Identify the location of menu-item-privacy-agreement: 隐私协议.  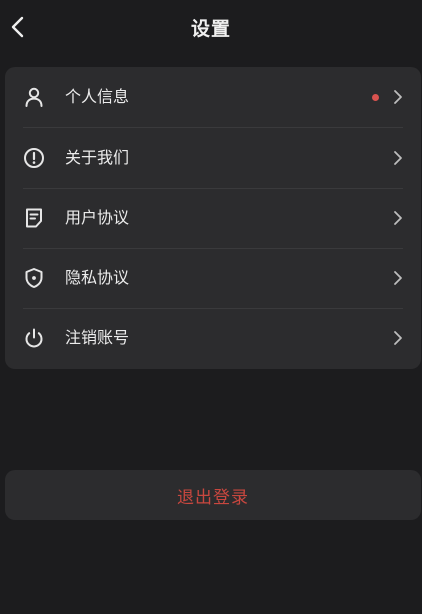
(213, 278).